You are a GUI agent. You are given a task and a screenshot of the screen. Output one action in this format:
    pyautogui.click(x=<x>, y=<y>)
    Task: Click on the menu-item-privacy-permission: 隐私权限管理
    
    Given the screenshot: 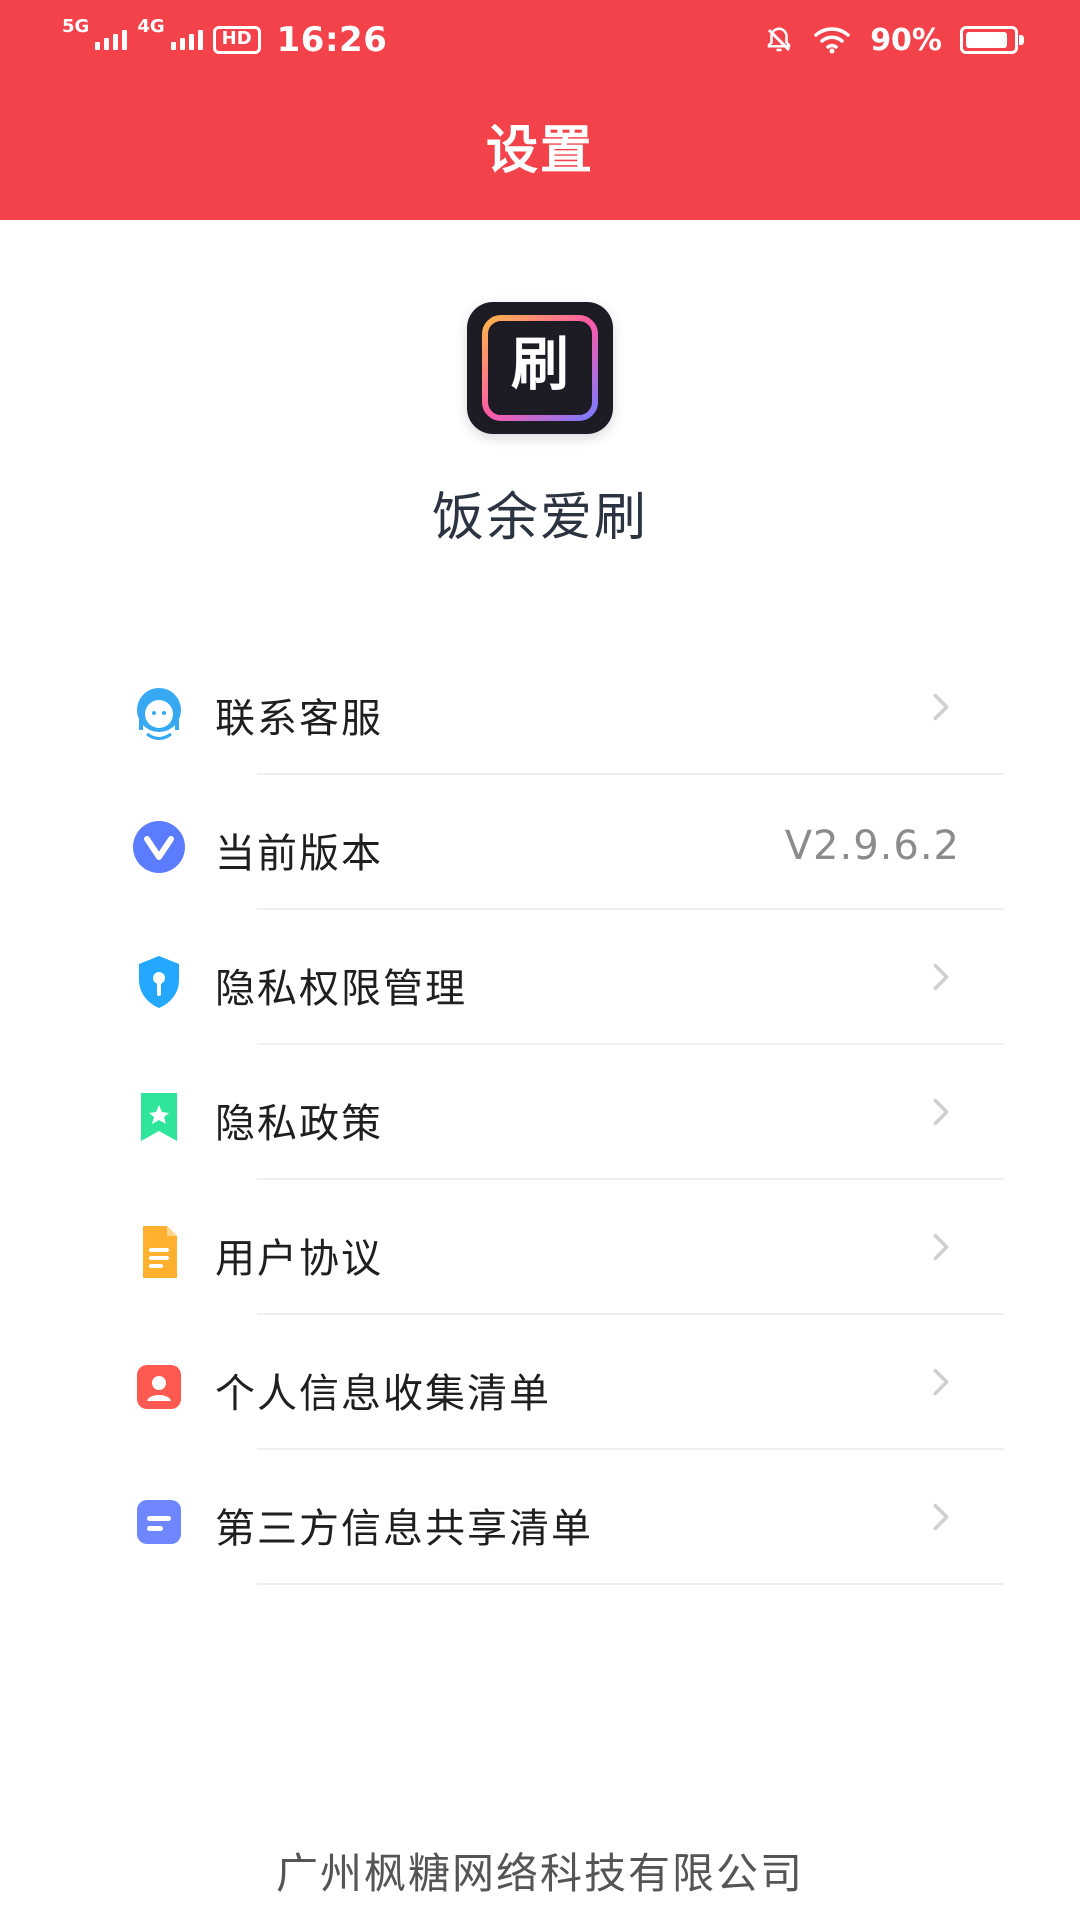 What is the action you would take?
    pyautogui.click(x=540, y=977)
    